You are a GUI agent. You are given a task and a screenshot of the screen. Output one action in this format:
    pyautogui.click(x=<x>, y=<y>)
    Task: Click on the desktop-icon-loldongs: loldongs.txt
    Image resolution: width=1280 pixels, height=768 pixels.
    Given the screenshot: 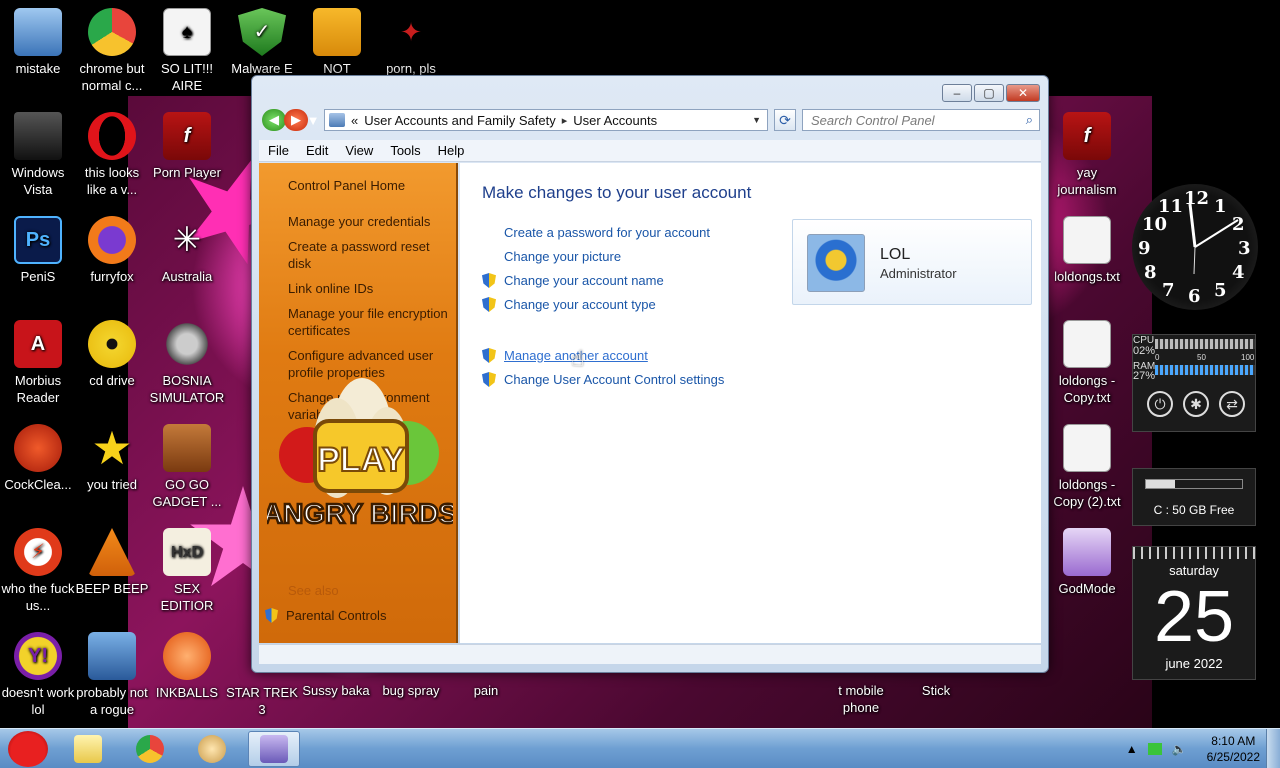 What is the action you would take?
    pyautogui.click(x=1087, y=250)
    